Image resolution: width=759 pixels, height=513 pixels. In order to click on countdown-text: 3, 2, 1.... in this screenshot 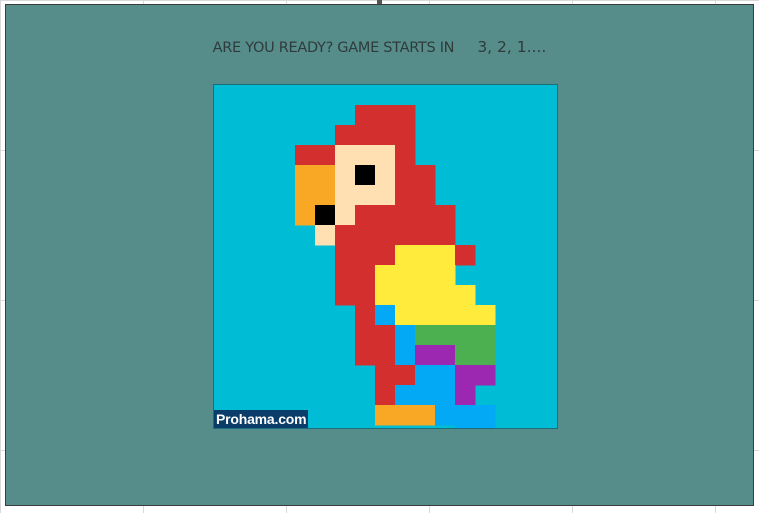, I will do `click(512, 47)`.